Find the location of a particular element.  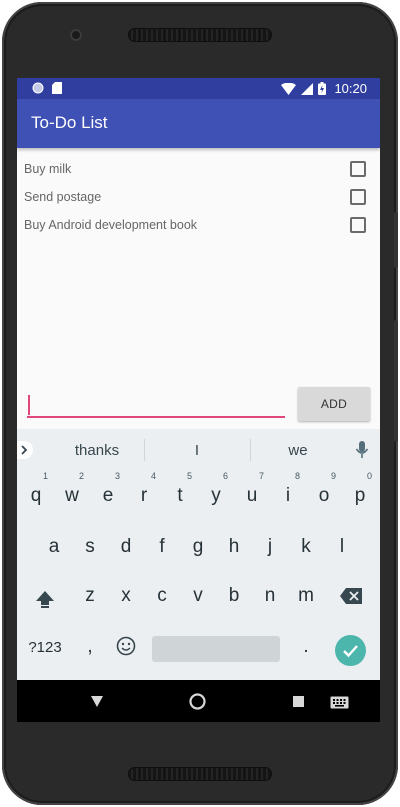

key-w: w2 is located at coordinates (72, 492).